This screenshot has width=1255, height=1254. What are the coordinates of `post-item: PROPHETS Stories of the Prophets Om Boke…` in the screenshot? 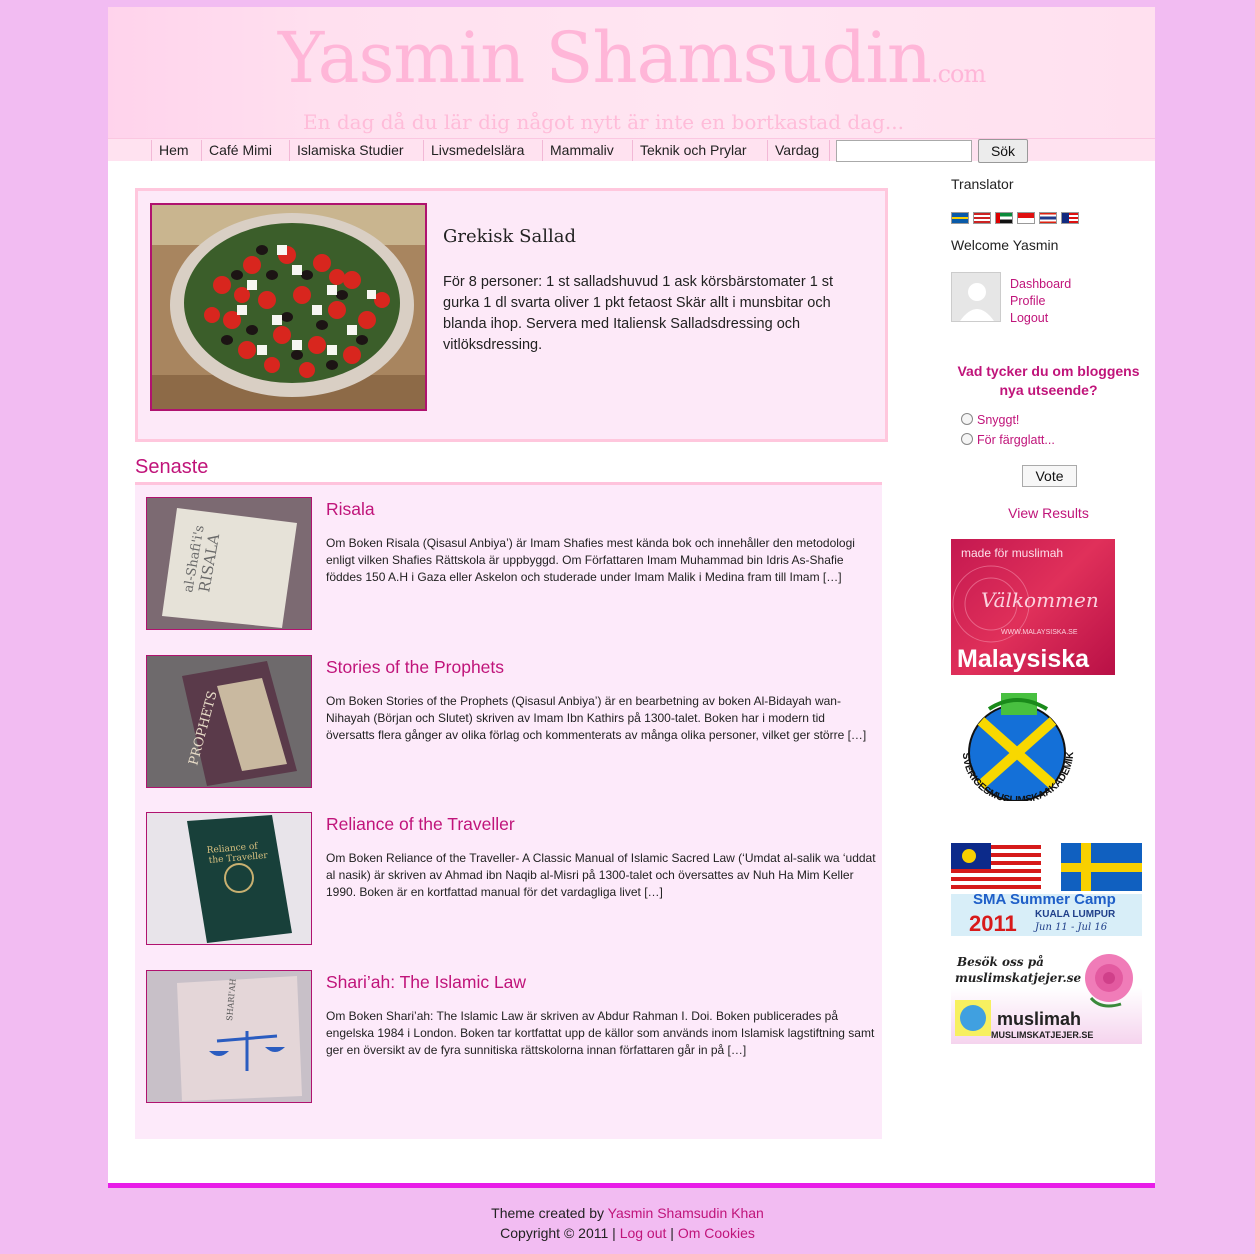 It's located at (511, 722).